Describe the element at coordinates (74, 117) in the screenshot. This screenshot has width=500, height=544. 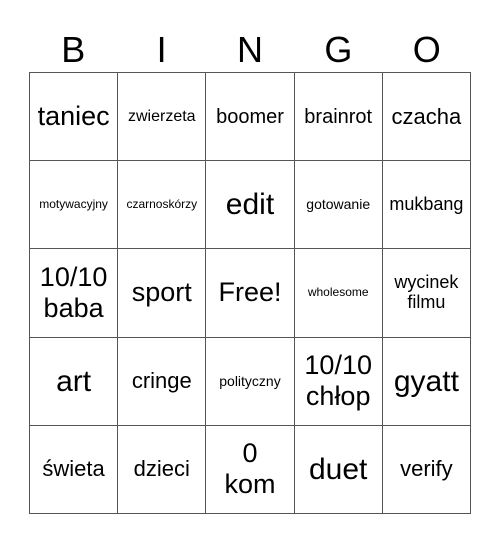
I see `bingo-cell: taniec` at that location.